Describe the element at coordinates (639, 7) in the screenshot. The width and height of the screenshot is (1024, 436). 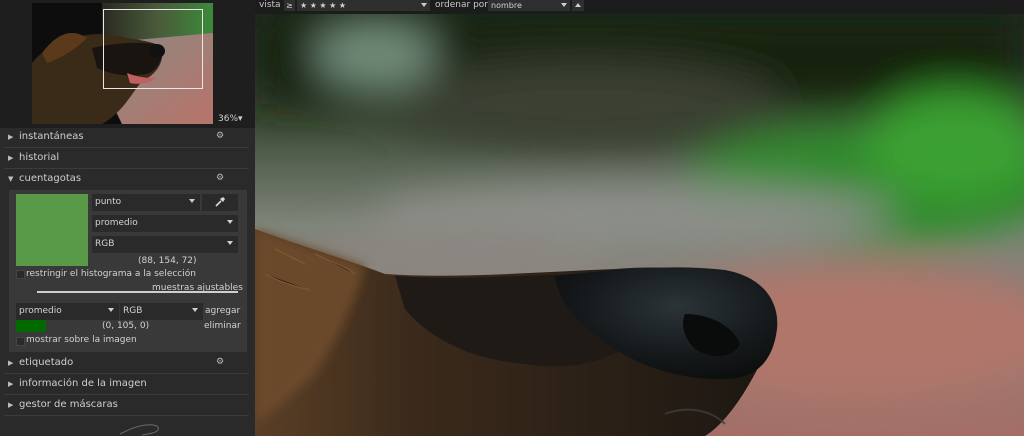
I see `filter-toolbar: vista ≥ ★ ★ ★ ★ ★ ordenar por nombre` at that location.